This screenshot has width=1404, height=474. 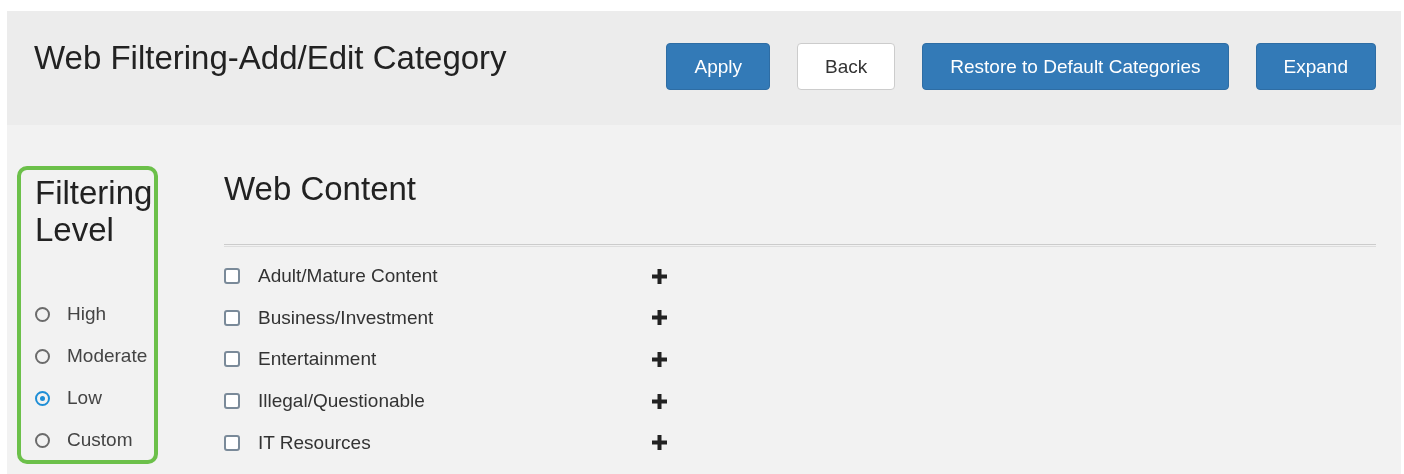 What do you see at coordinates (320, 188) in the screenshot?
I see `section-heading: Web Content` at bounding box center [320, 188].